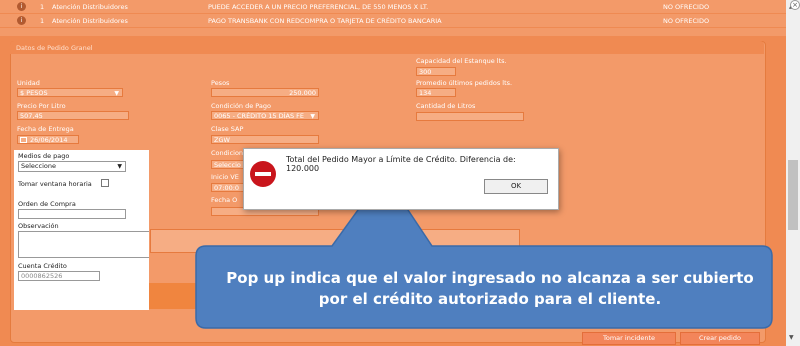 This screenshot has height=346, width=800. Describe the element at coordinates (795, 5) in the screenshot. I see `close-icon: ×` at that location.